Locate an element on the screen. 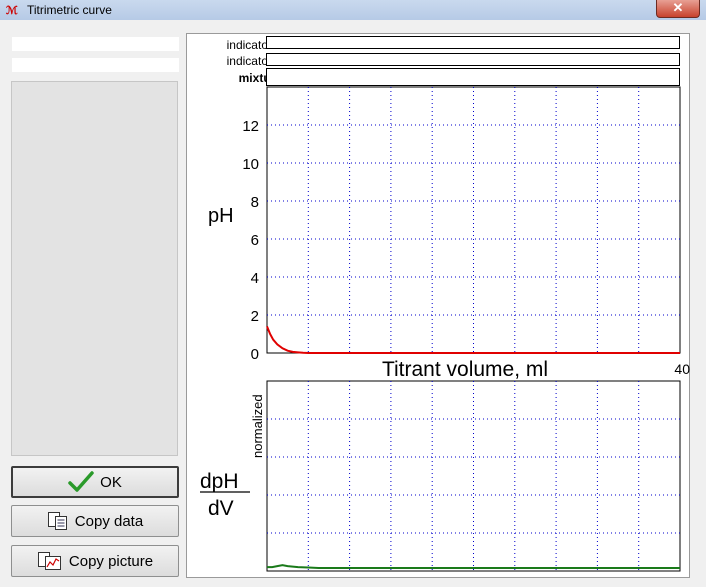 Image resolution: width=706 pixels, height=587 pixels. ok-label: OK is located at coordinates (111, 482).